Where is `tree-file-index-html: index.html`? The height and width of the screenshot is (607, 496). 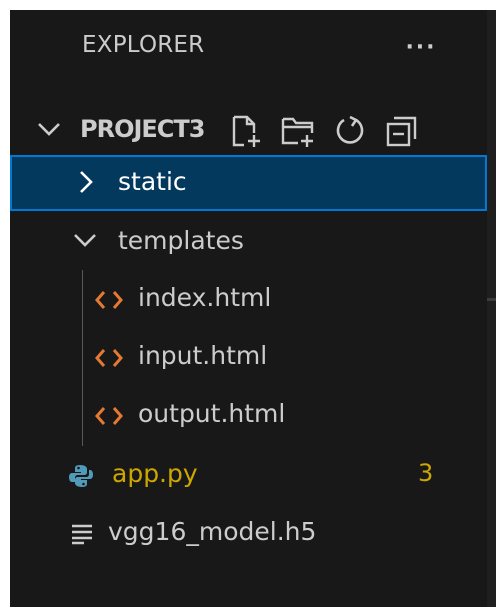
tree-file-index-html: index.html is located at coordinates (248, 299).